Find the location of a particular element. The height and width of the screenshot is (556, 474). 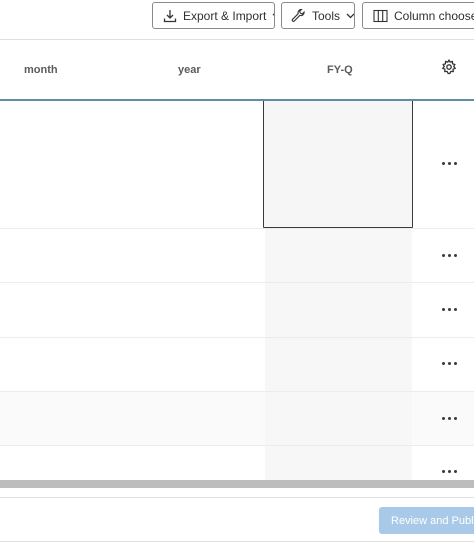

column-header-fy-q: FY-Q is located at coordinates (340, 70).